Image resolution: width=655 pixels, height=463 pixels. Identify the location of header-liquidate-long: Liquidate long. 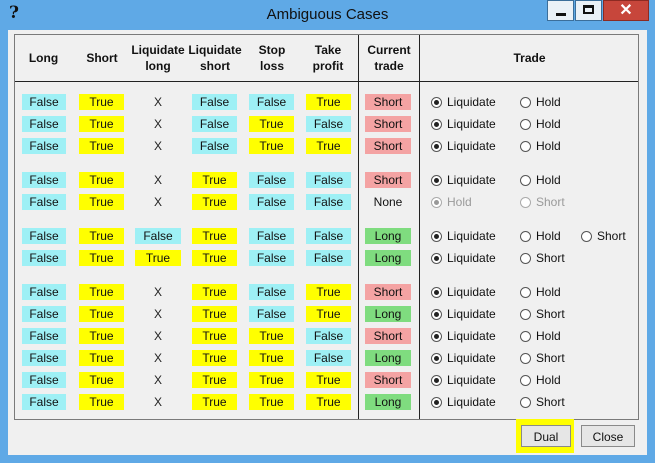
(158, 58).